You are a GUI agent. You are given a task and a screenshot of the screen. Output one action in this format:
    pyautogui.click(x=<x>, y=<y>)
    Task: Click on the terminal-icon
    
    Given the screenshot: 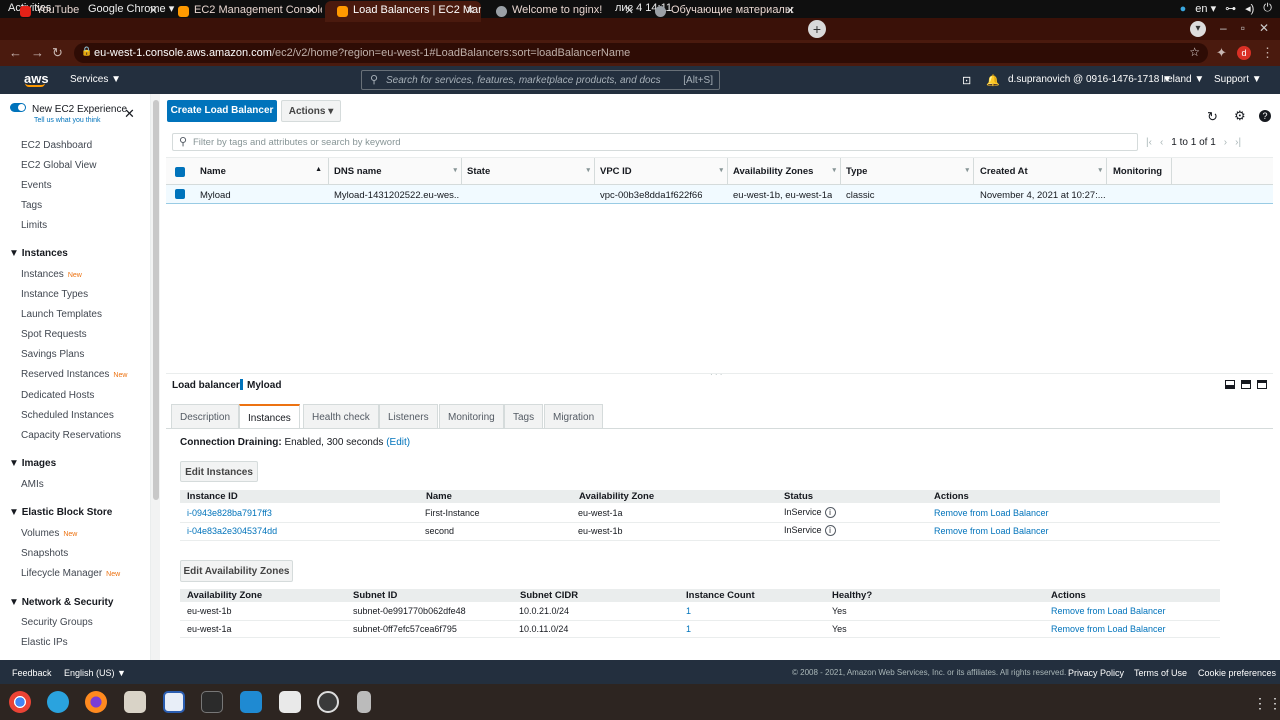 What is the action you would take?
    pyautogui.click(x=212, y=702)
    